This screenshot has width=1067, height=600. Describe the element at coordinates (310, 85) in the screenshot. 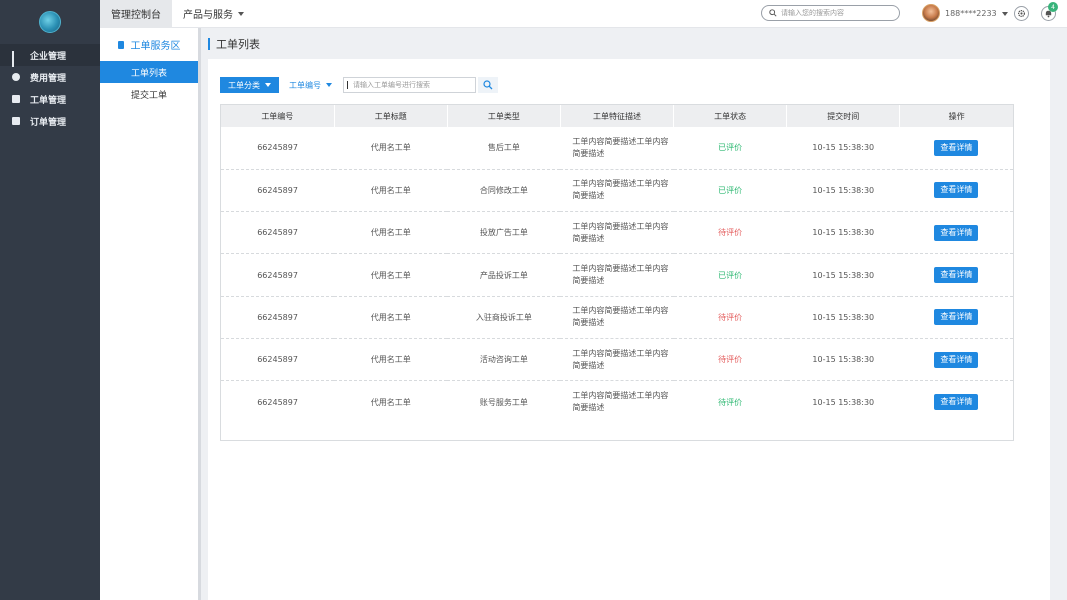

I see `number-dropdown: 工单编号` at that location.